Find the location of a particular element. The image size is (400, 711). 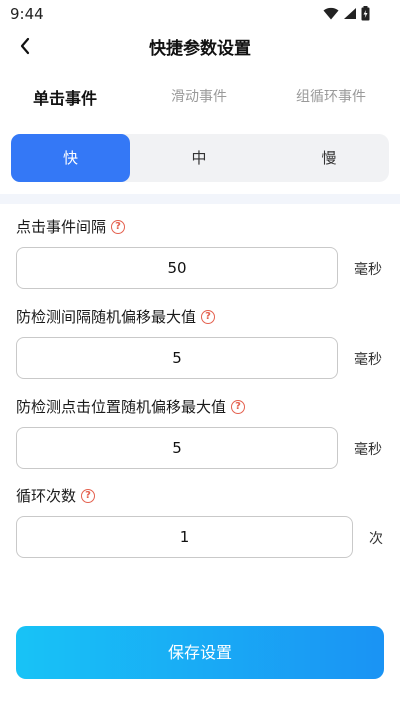

signal-icon is located at coordinates (350, 13).